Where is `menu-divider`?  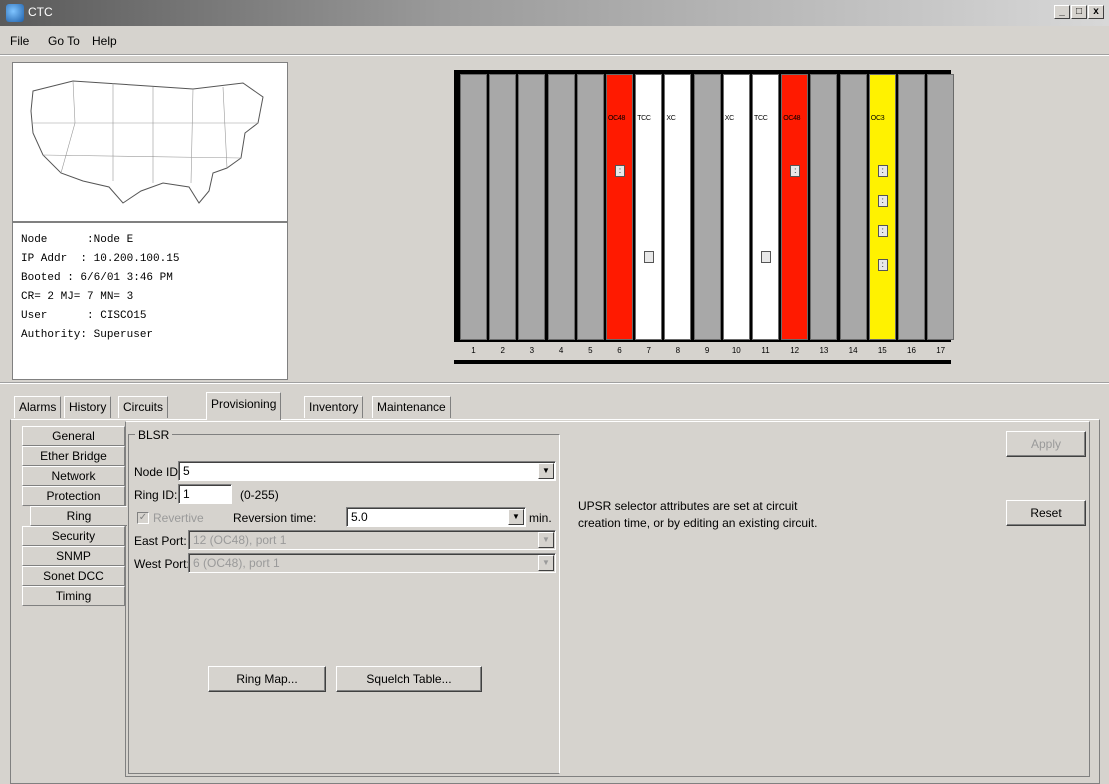
menu-divider is located at coordinates (554, 55).